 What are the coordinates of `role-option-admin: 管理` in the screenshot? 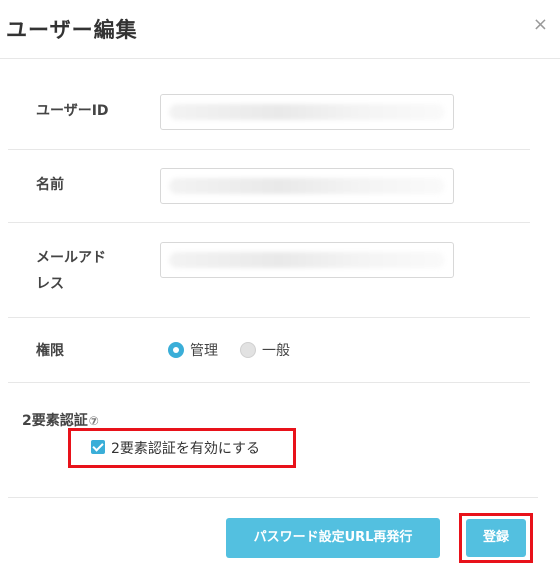 It's located at (193, 350).